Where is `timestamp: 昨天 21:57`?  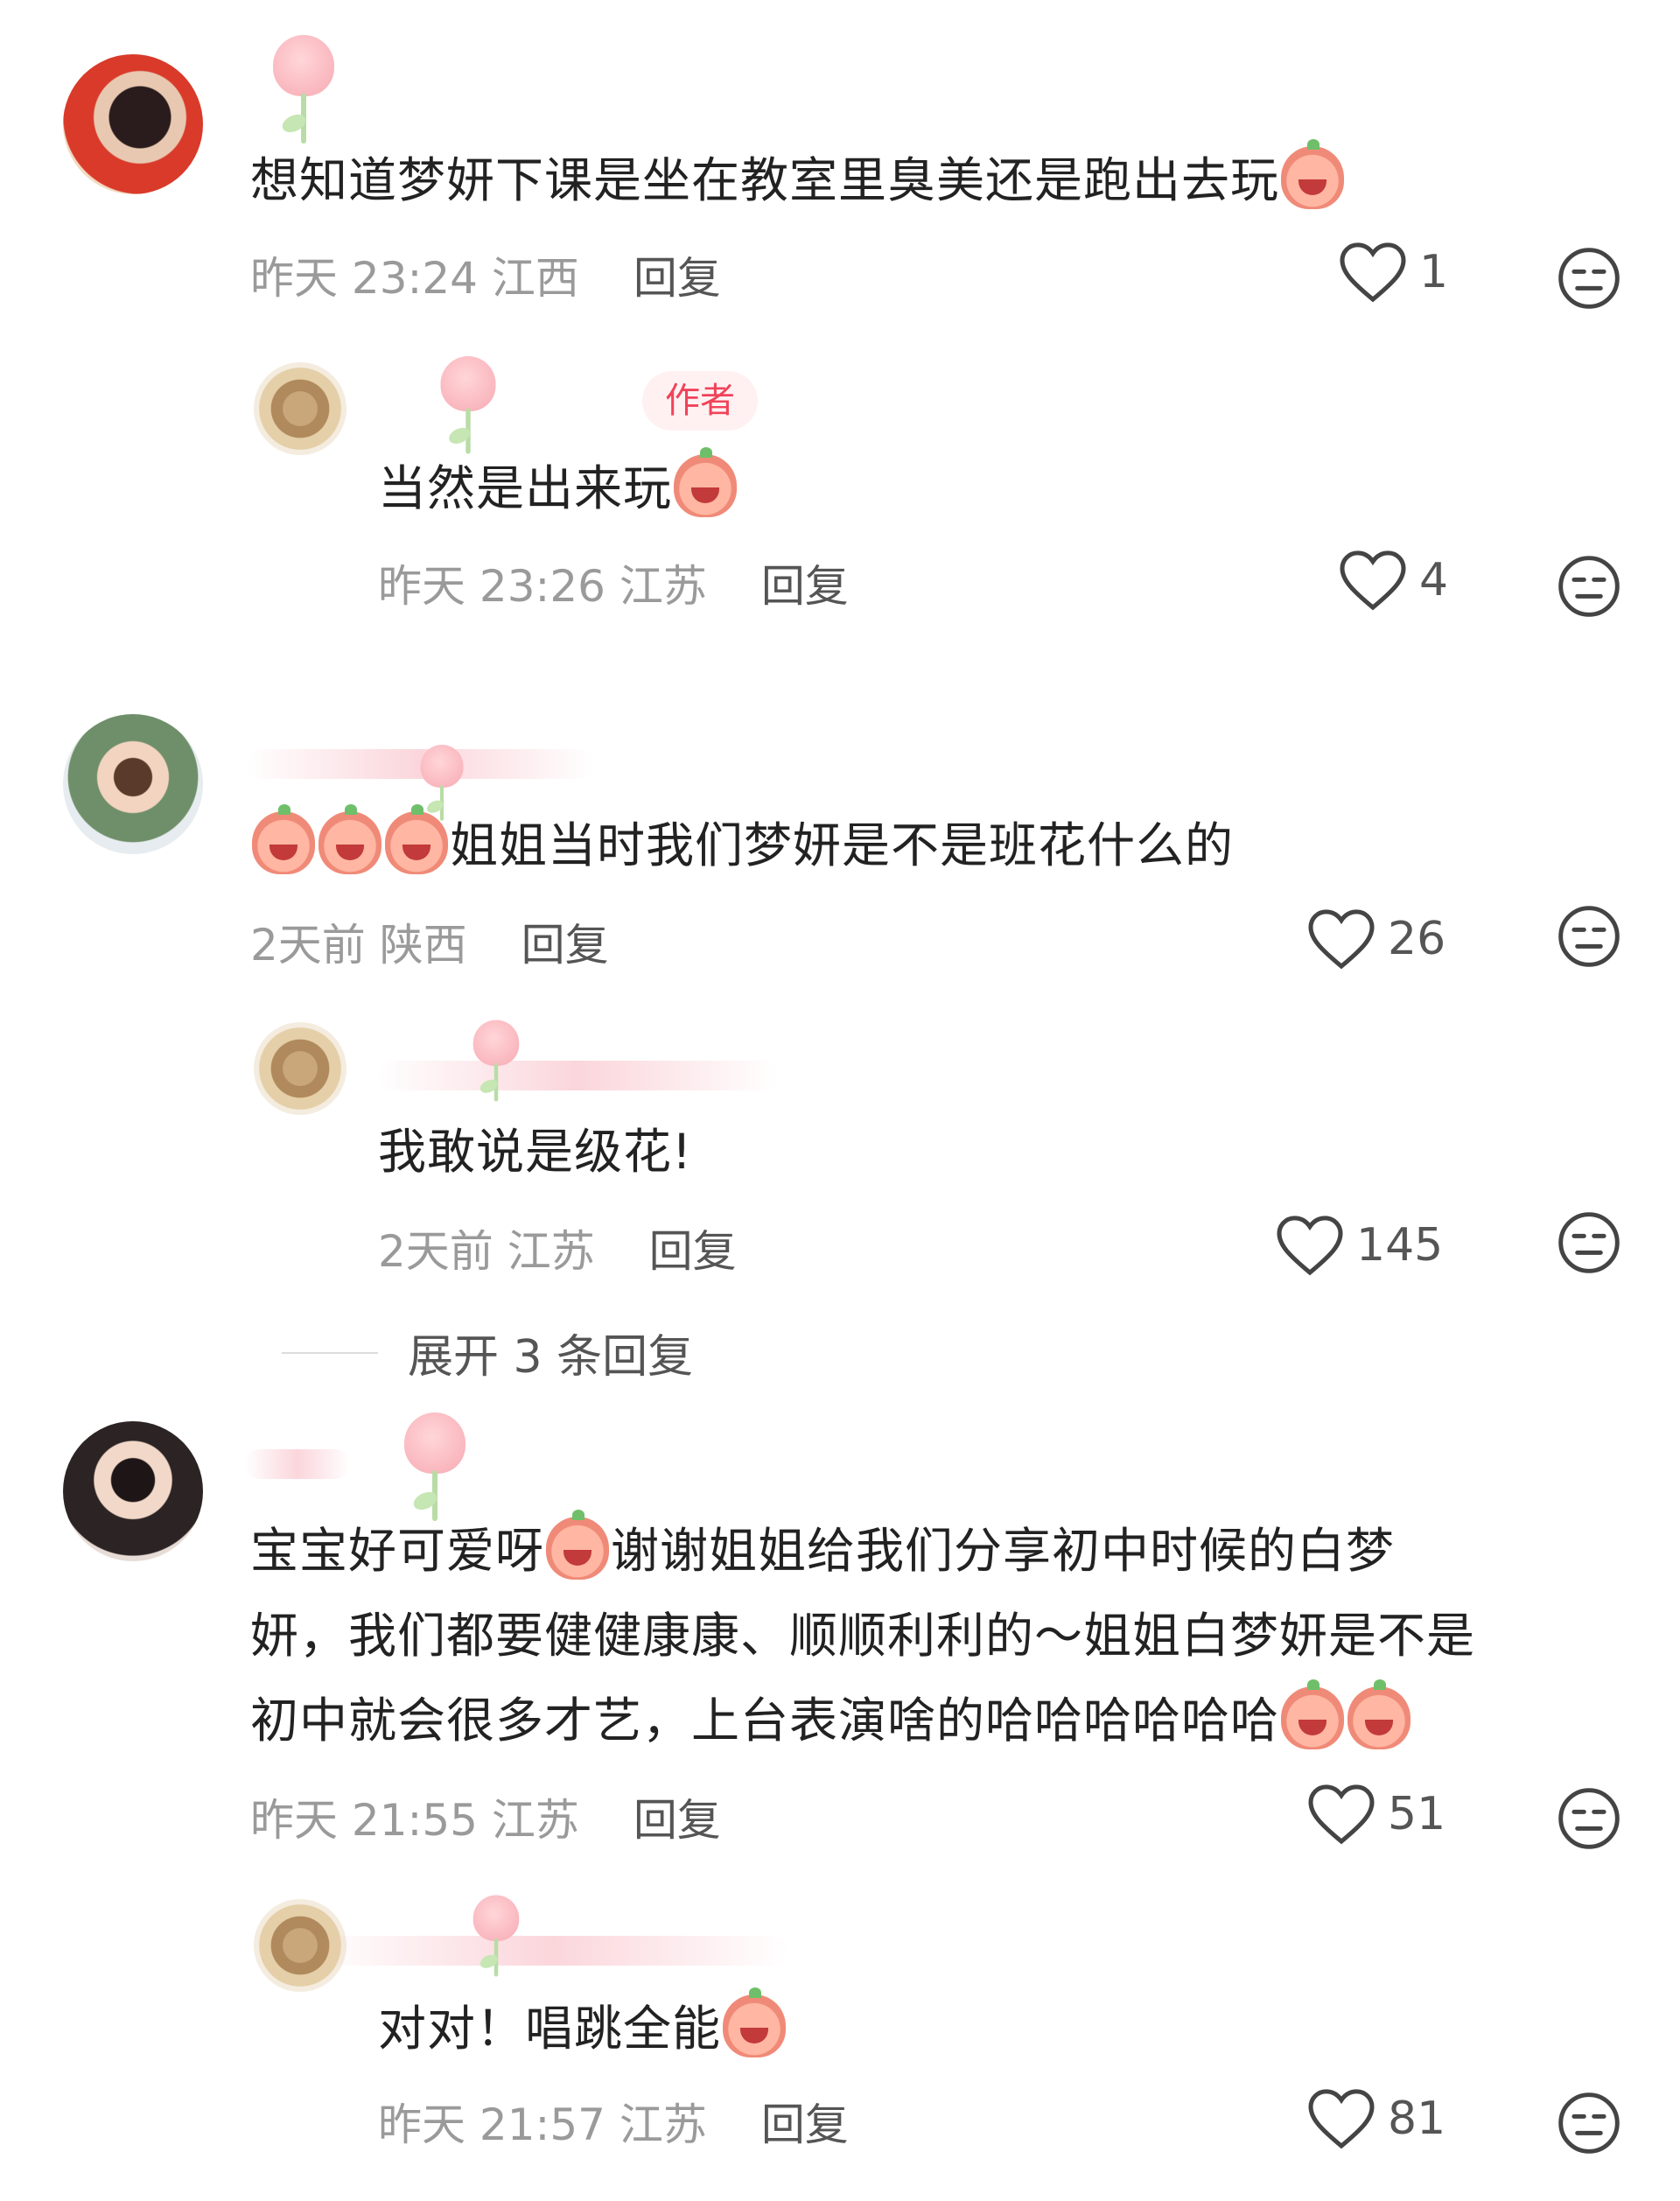 timestamp: 昨天 21:57 is located at coordinates (492, 2124).